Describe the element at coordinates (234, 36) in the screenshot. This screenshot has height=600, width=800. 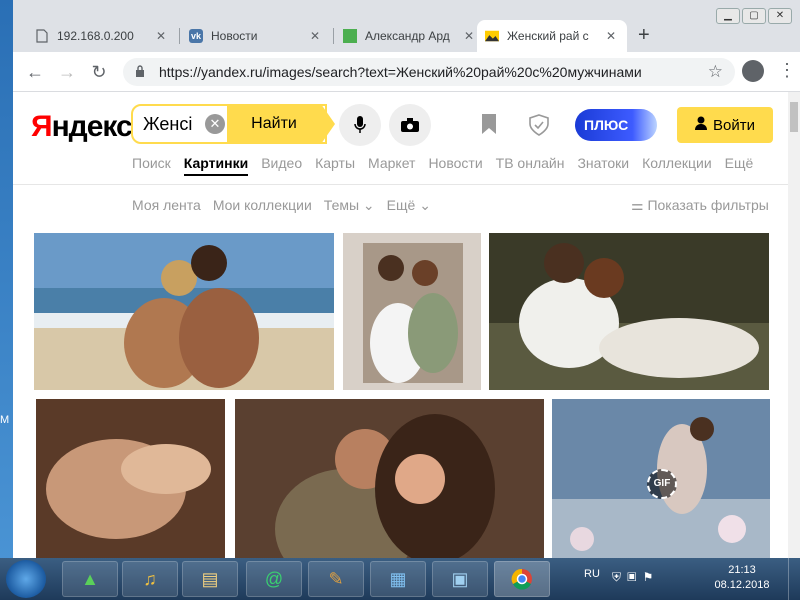
I see `tab-title: Новости` at that location.